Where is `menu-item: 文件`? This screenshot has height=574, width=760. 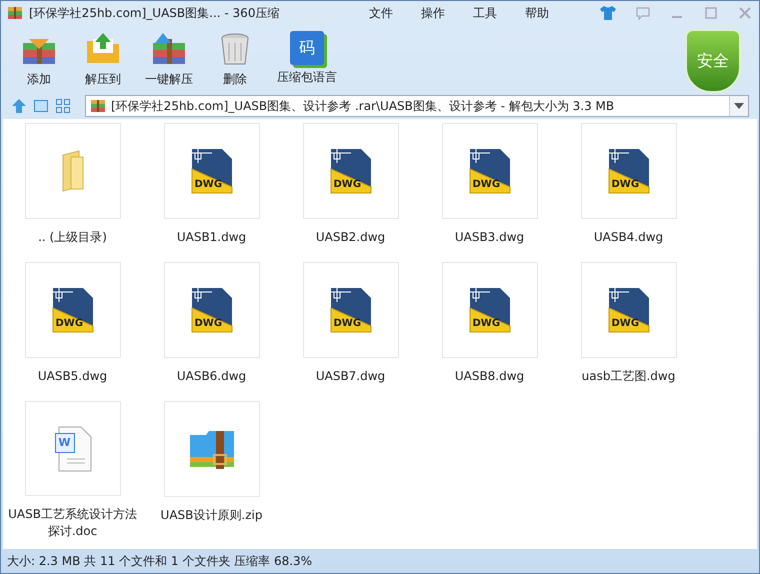 menu-item: 文件 is located at coordinates (381, 13).